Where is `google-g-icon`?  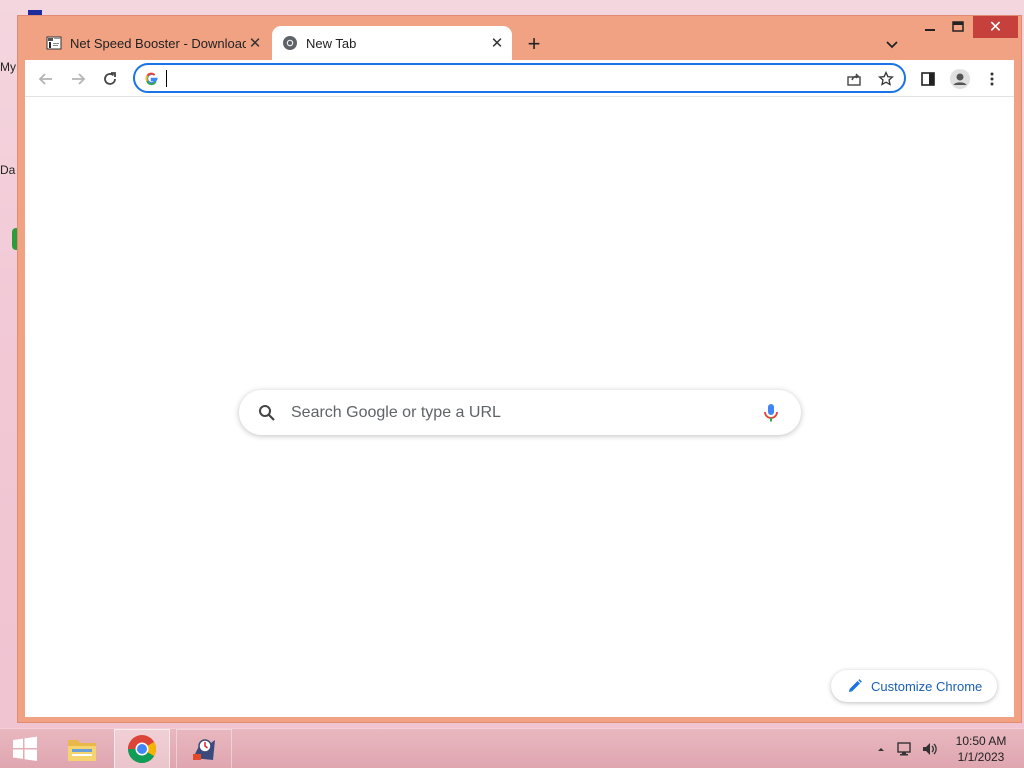 google-g-icon is located at coordinates (151, 79).